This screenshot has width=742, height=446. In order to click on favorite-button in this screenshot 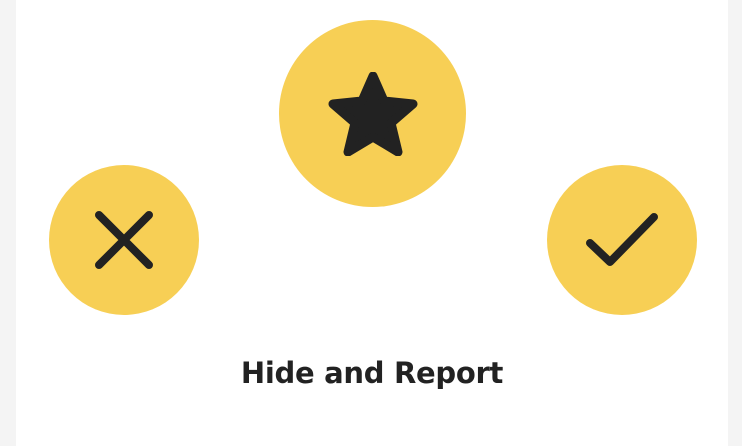, I will do `click(372, 113)`.